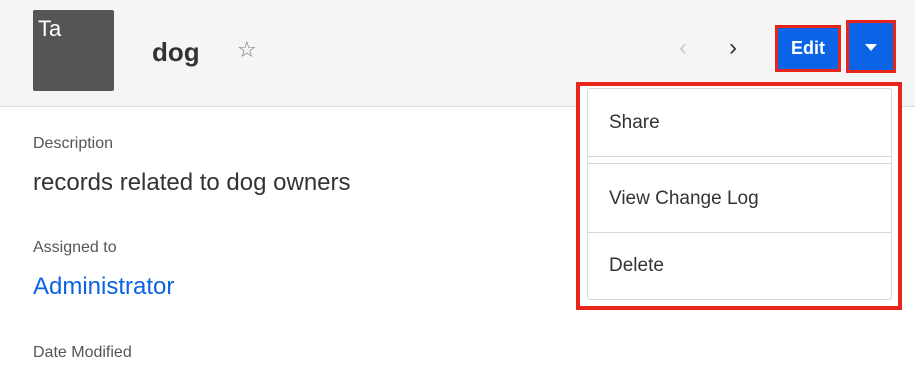  Describe the element at coordinates (683, 48) in the screenshot. I see `previous-record-chevron-left-icon: ‹` at that location.